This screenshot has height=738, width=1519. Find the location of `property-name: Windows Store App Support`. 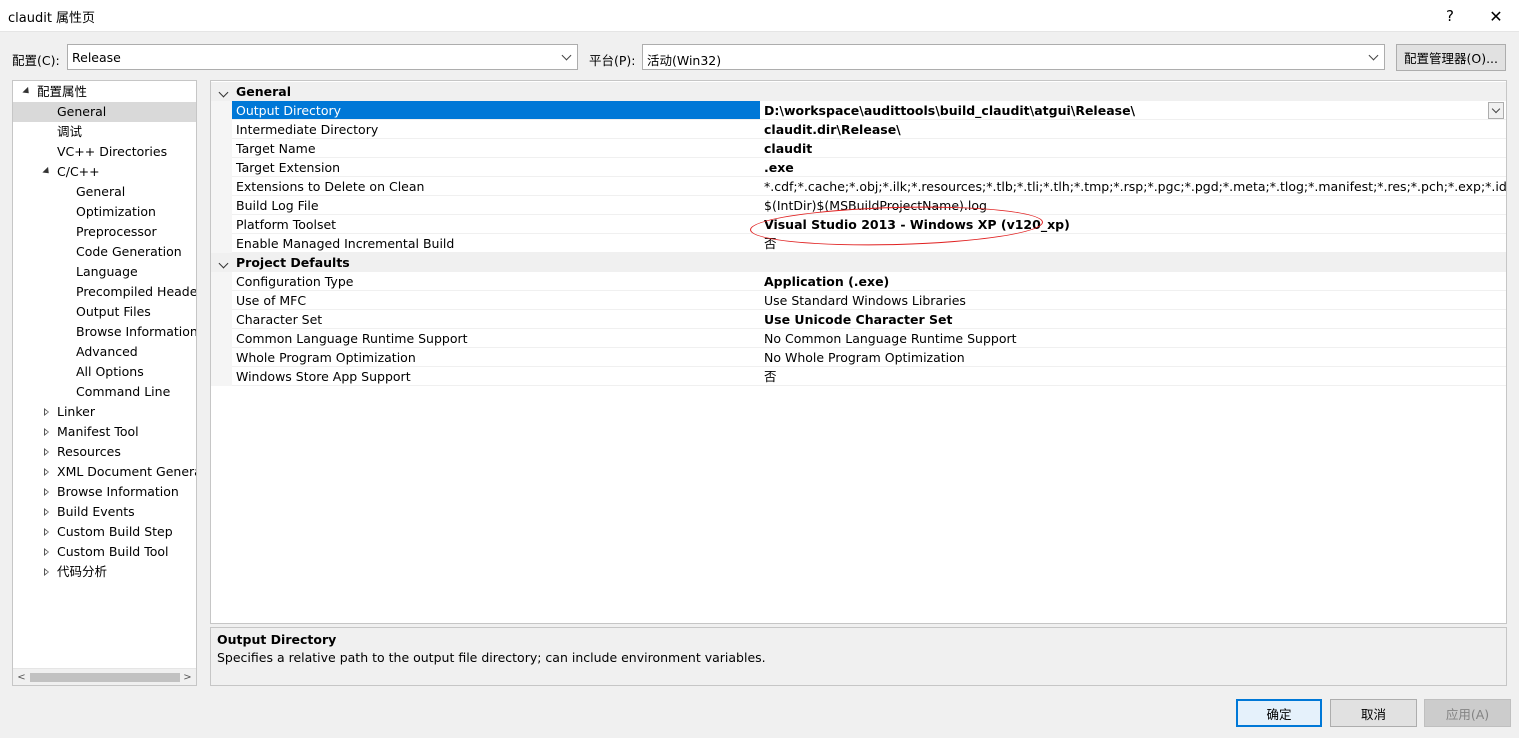

property-name: Windows Store App Support is located at coordinates (496, 376).